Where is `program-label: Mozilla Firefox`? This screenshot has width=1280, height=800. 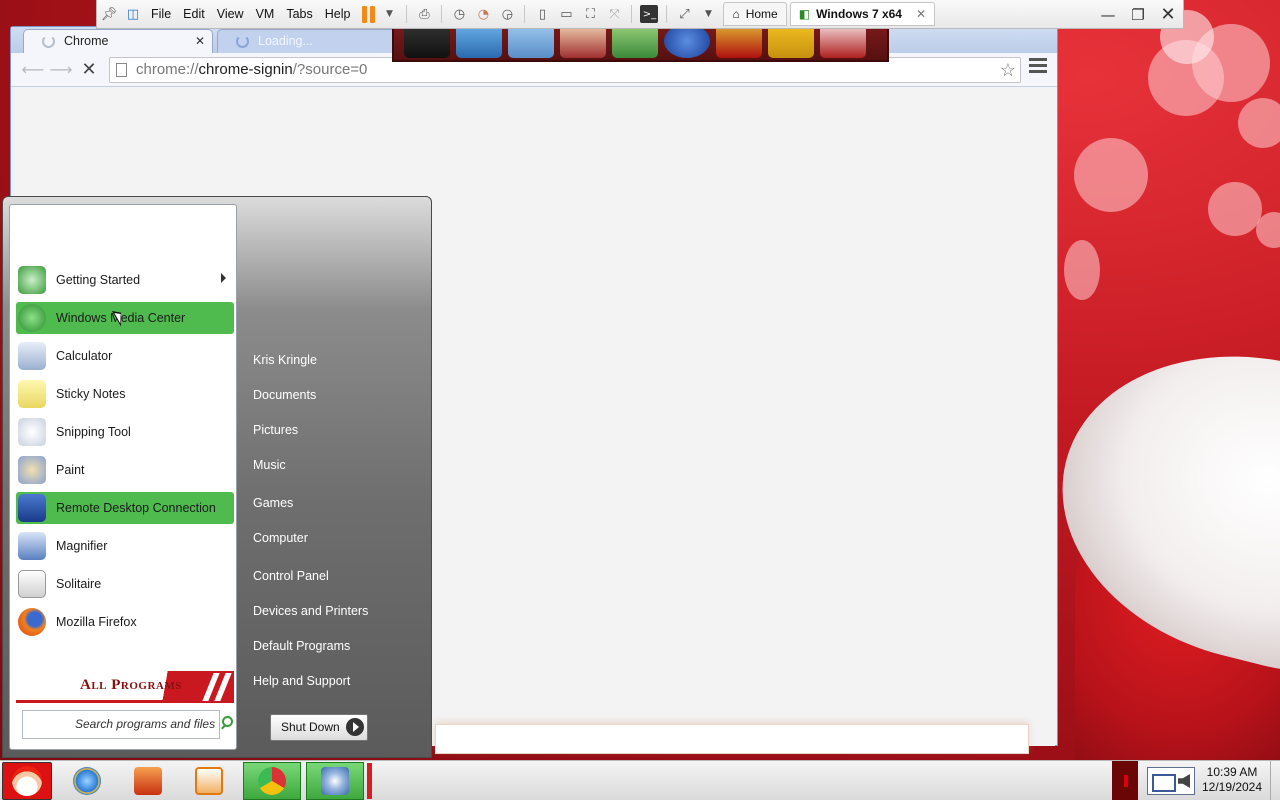
program-label: Mozilla Firefox is located at coordinates (96, 622).